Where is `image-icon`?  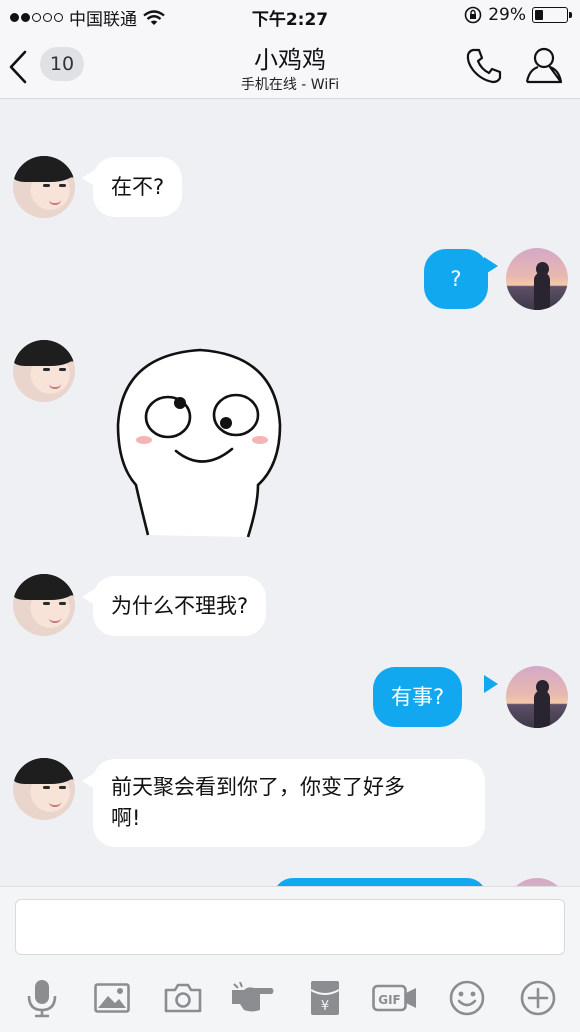
image-icon is located at coordinates (112, 998).